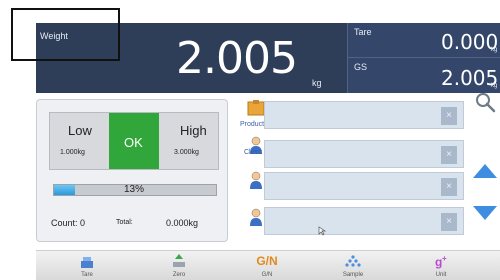 Image resolution: width=500 pixels, height=280 pixels. What do you see at coordinates (485, 171) in the screenshot?
I see `arrow-up-icon` at bounding box center [485, 171].